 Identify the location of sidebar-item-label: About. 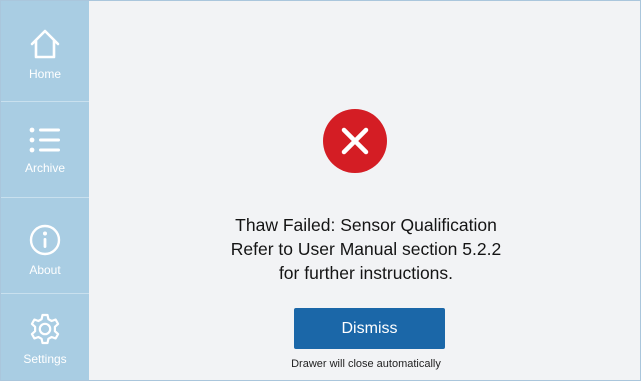
(45, 270).